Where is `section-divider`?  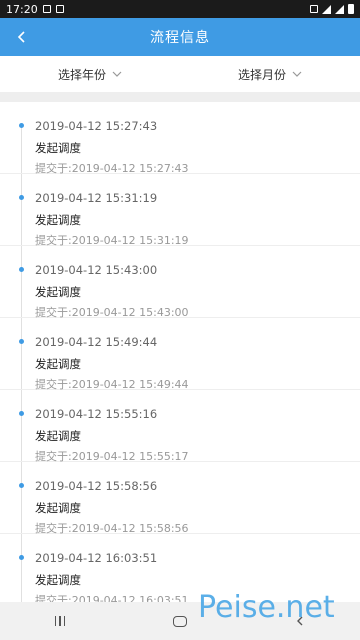
section-divider is located at coordinates (180, 97).